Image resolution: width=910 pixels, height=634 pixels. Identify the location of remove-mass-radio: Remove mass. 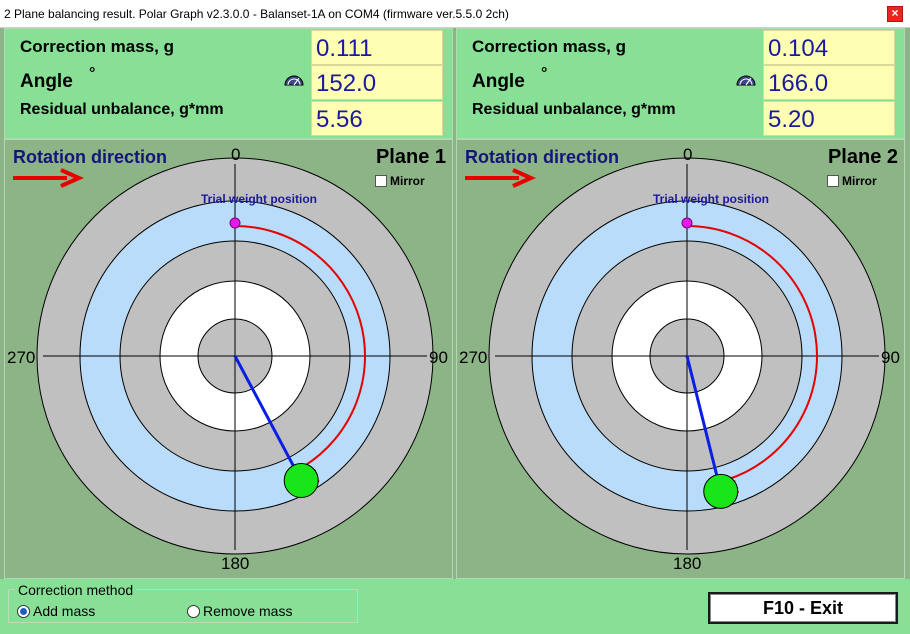
(239, 611).